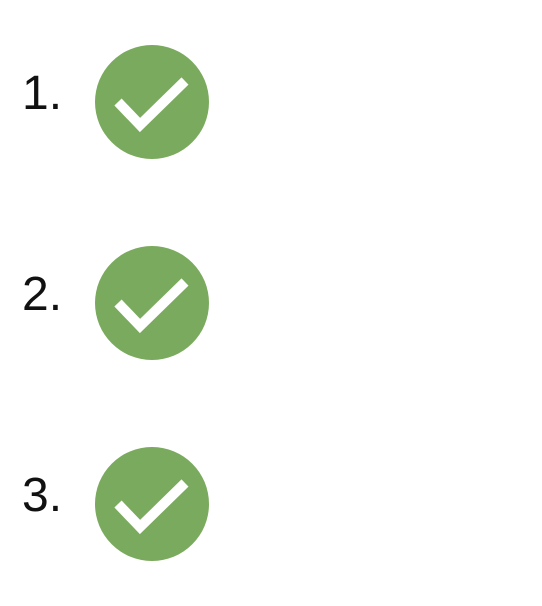 The height and width of the screenshot is (606, 542). What do you see at coordinates (42, 294) in the screenshot?
I see `item-number: 2.` at bounding box center [42, 294].